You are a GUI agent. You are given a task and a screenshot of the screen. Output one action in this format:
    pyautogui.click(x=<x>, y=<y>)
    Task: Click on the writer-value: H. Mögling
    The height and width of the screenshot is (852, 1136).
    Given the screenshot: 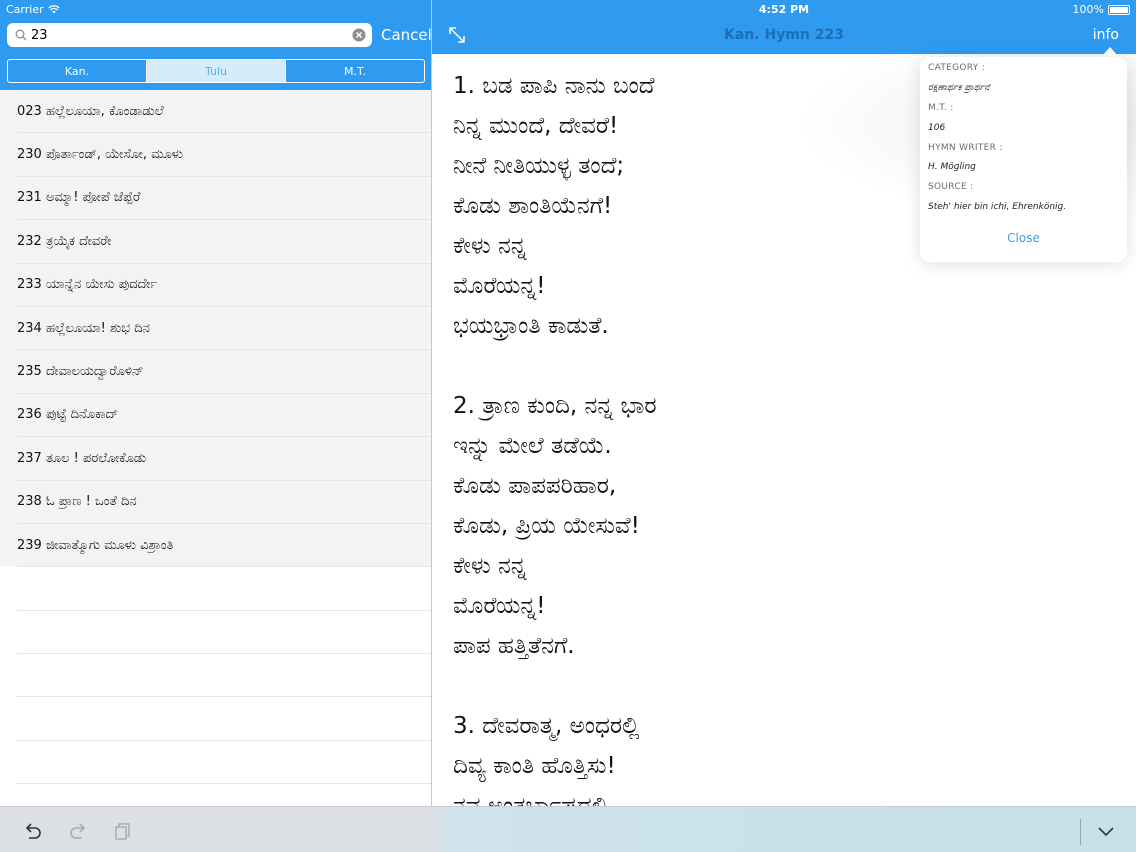 What is the action you would take?
    pyautogui.click(x=952, y=167)
    